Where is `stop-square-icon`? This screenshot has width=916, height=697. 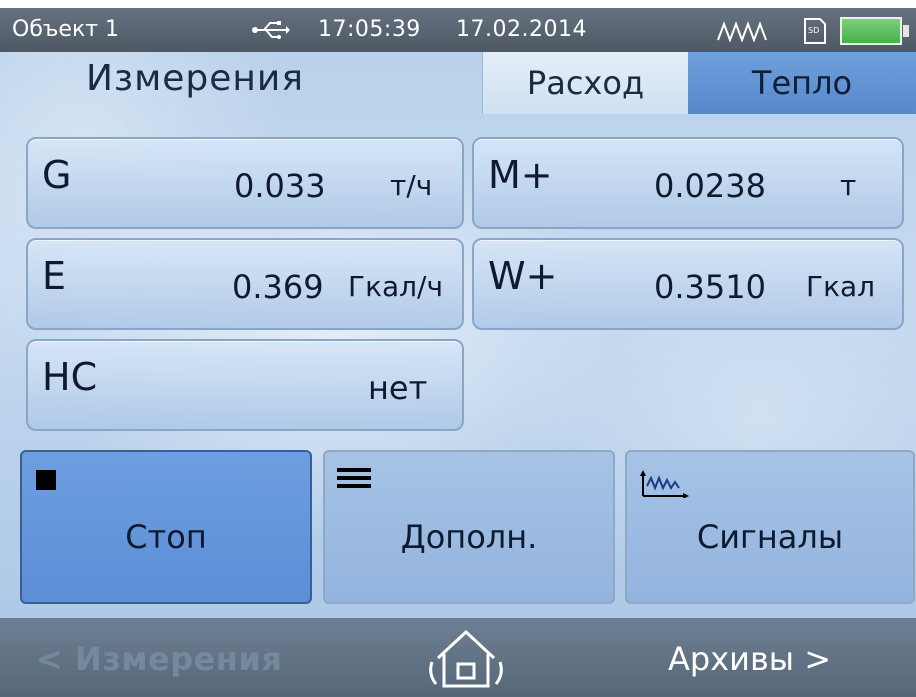 stop-square-icon is located at coordinates (46, 480).